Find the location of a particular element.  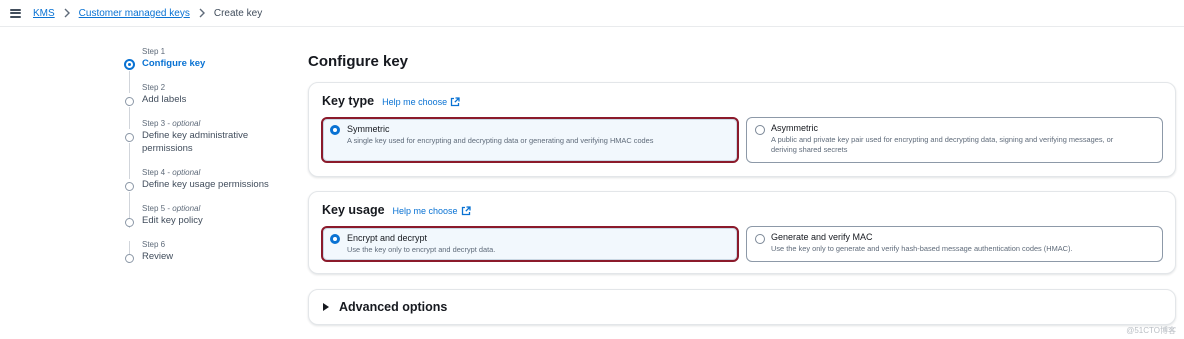

step-title: Review is located at coordinates (158, 256).